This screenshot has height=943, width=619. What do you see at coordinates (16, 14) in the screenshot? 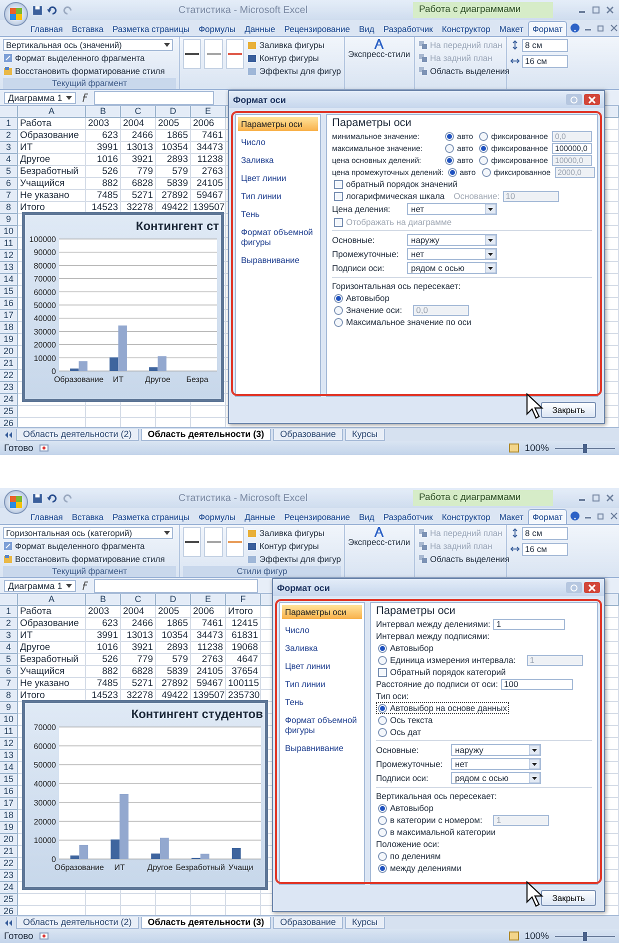
I see `office-button` at bounding box center [16, 14].